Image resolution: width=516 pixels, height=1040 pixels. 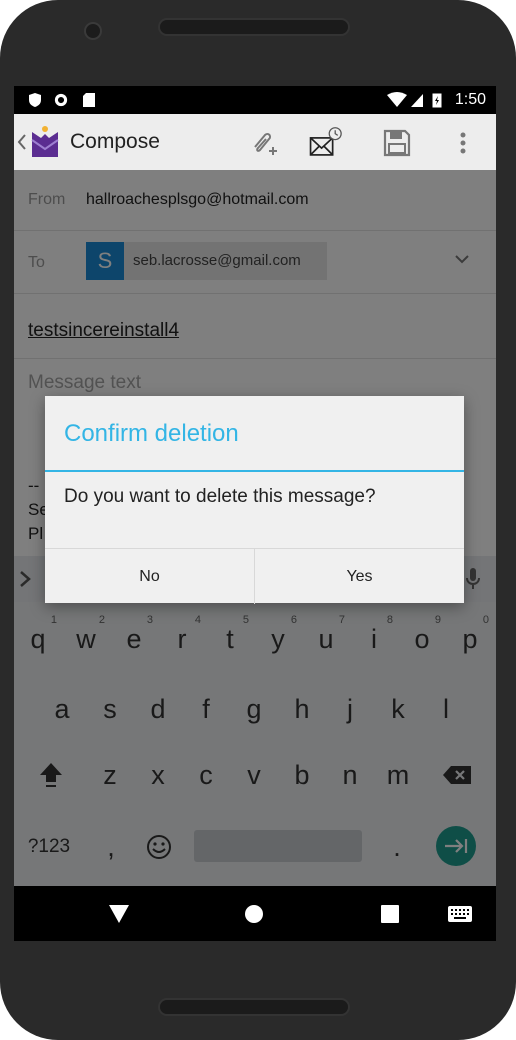 I want to click on signal-icon, so click(x=417, y=100).